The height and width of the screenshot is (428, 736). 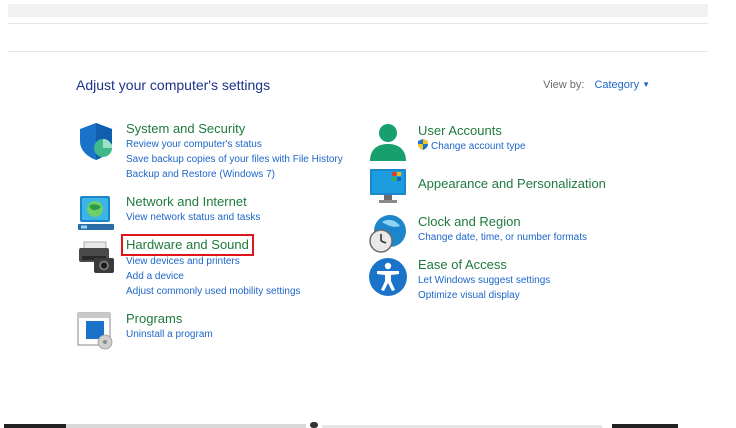 What do you see at coordinates (213, 261) in the screenshot?
I see `link-devices-printers: View devices and printers` at bounding box center [213, 261].